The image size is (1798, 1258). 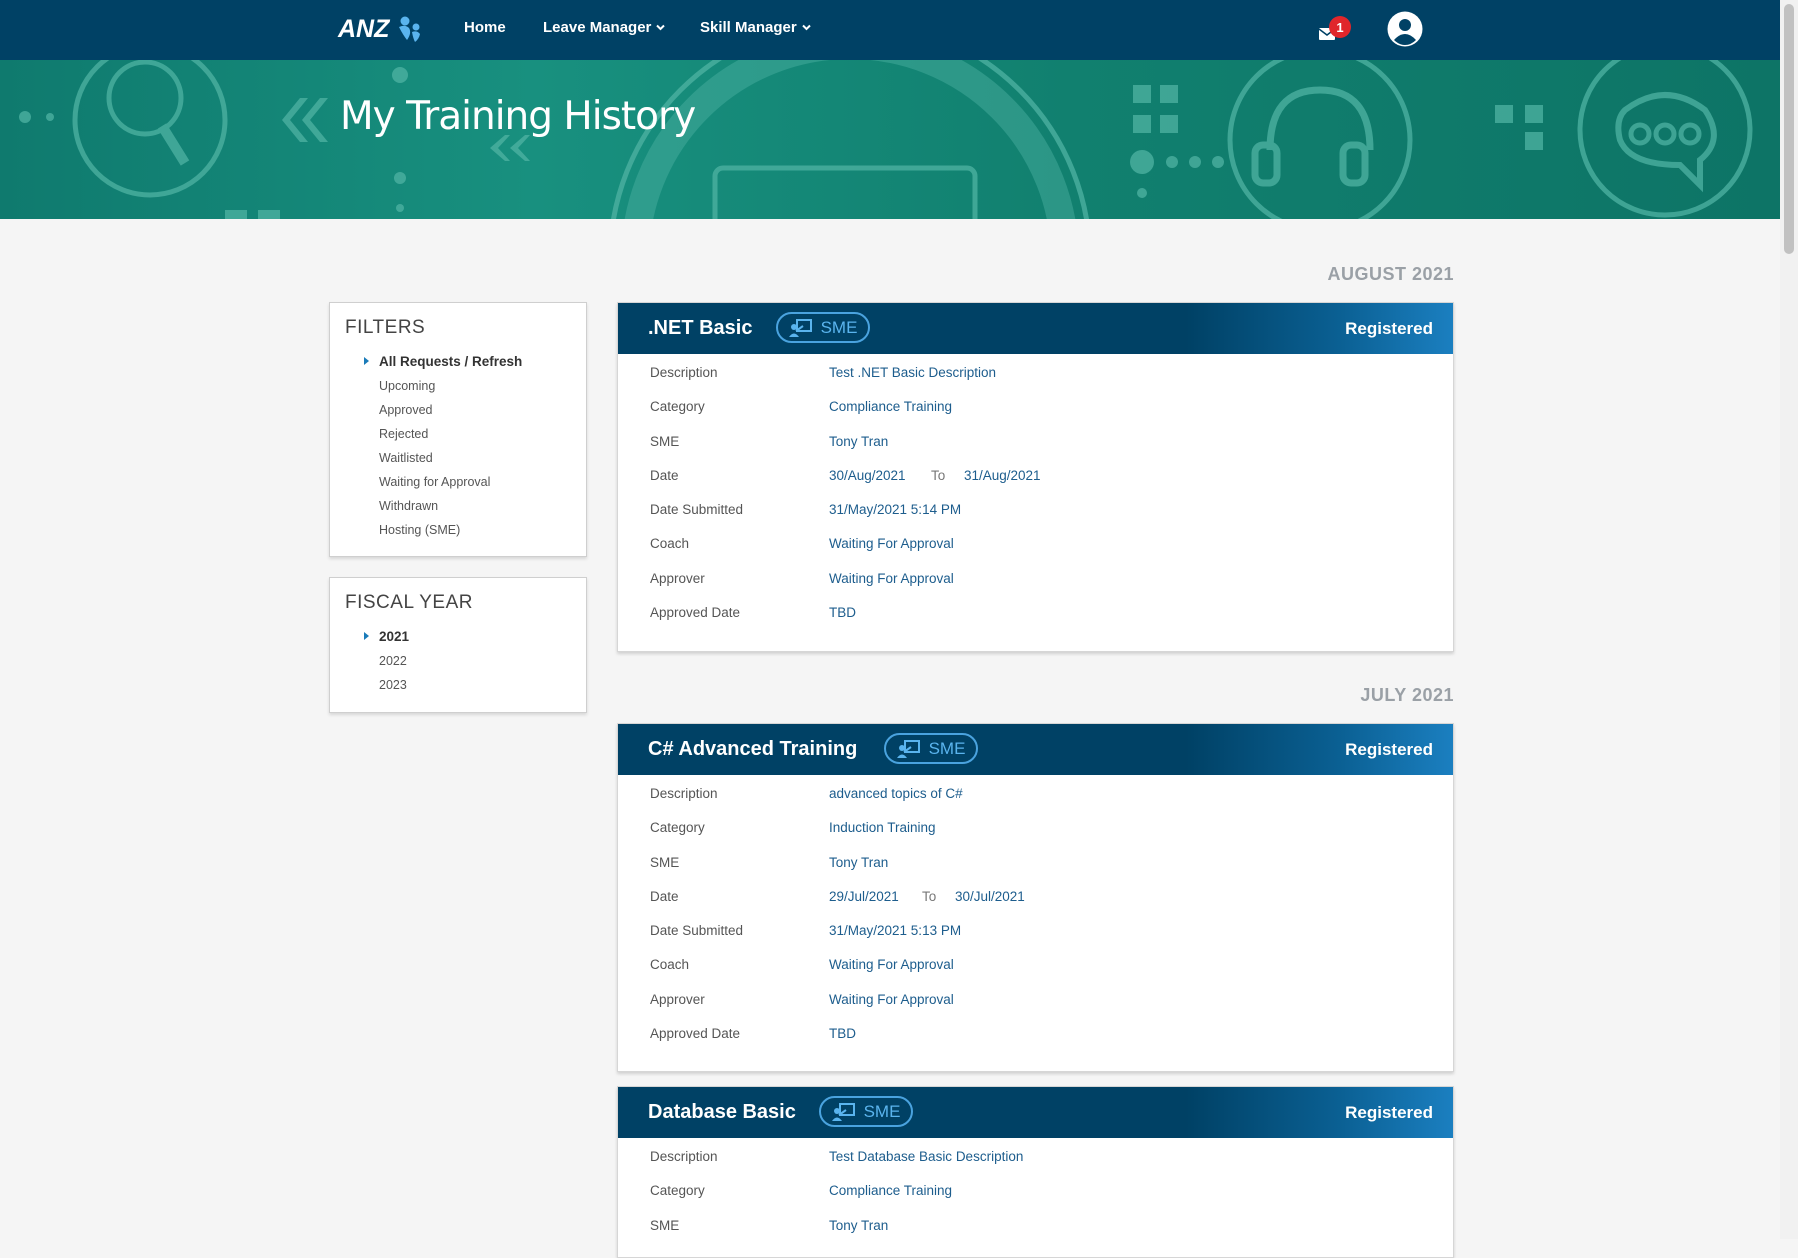 I want to click on filter-item-approved: Approved, so click(x=458, y=410).